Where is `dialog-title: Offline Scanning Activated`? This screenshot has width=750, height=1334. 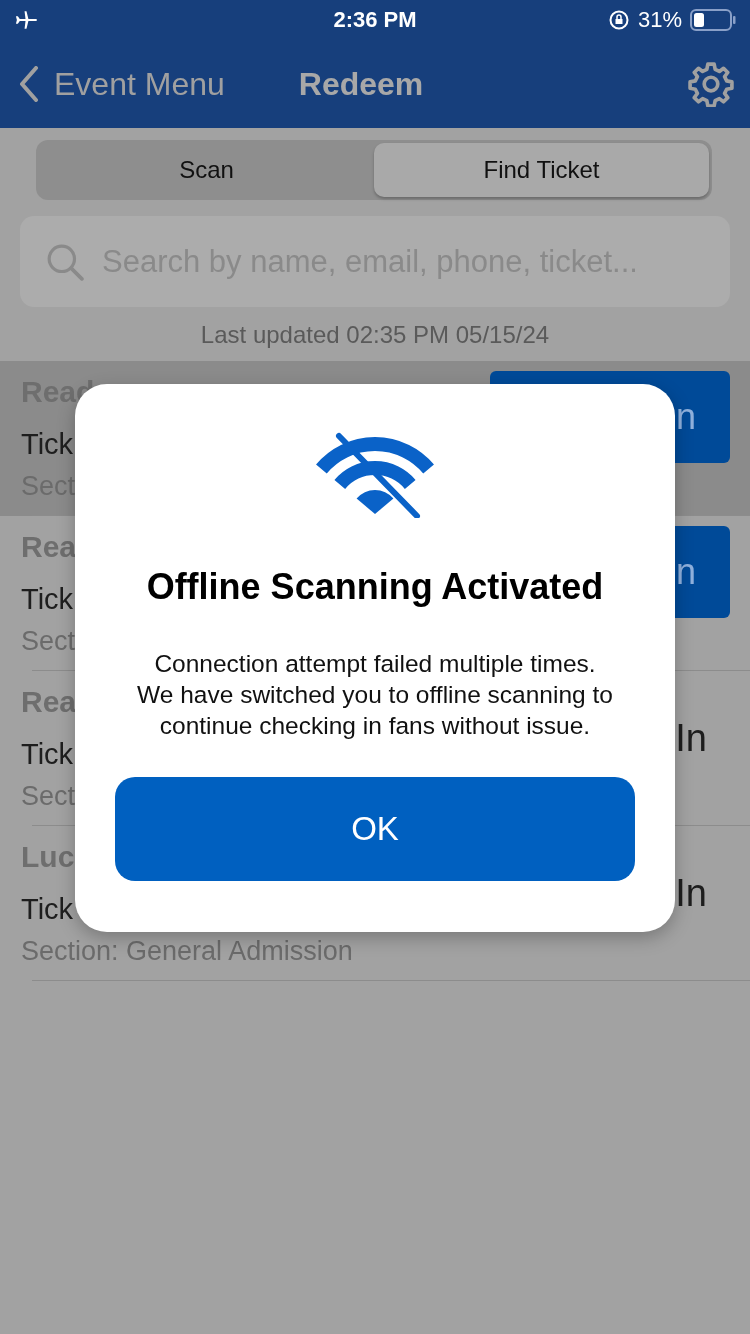
dialog-title: Offline Scanning Activated is located at coordinates (375, 587).